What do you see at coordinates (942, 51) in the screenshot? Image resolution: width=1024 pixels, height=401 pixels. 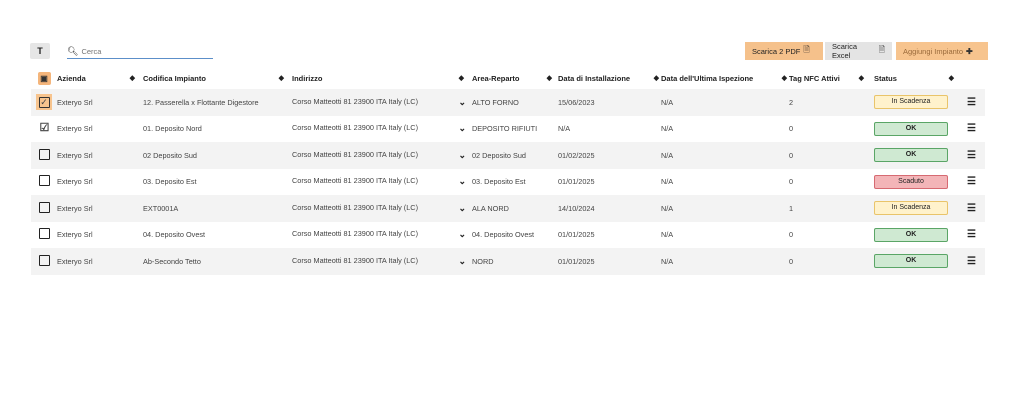 I see `add-plant-button: Aggiungi Impianto ✚` at bounding box center [942, 51].